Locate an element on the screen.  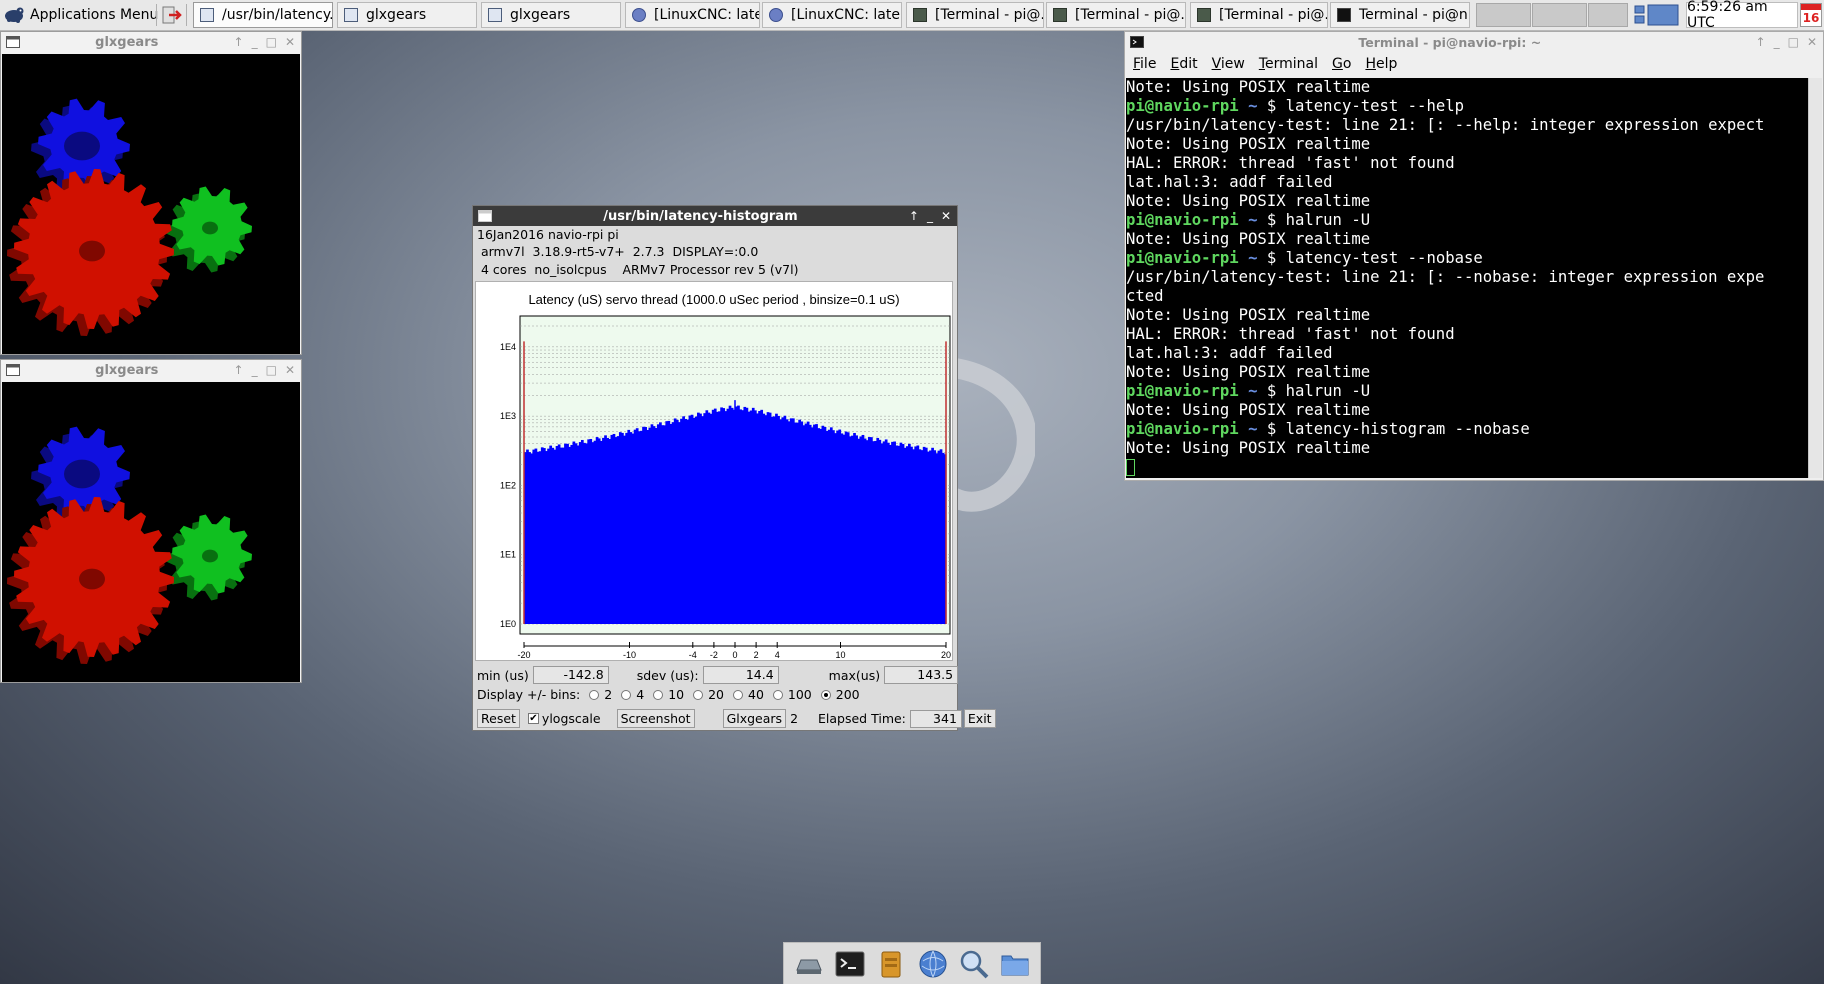
x-tick-label: -20 is located at coordinates (523, 655).